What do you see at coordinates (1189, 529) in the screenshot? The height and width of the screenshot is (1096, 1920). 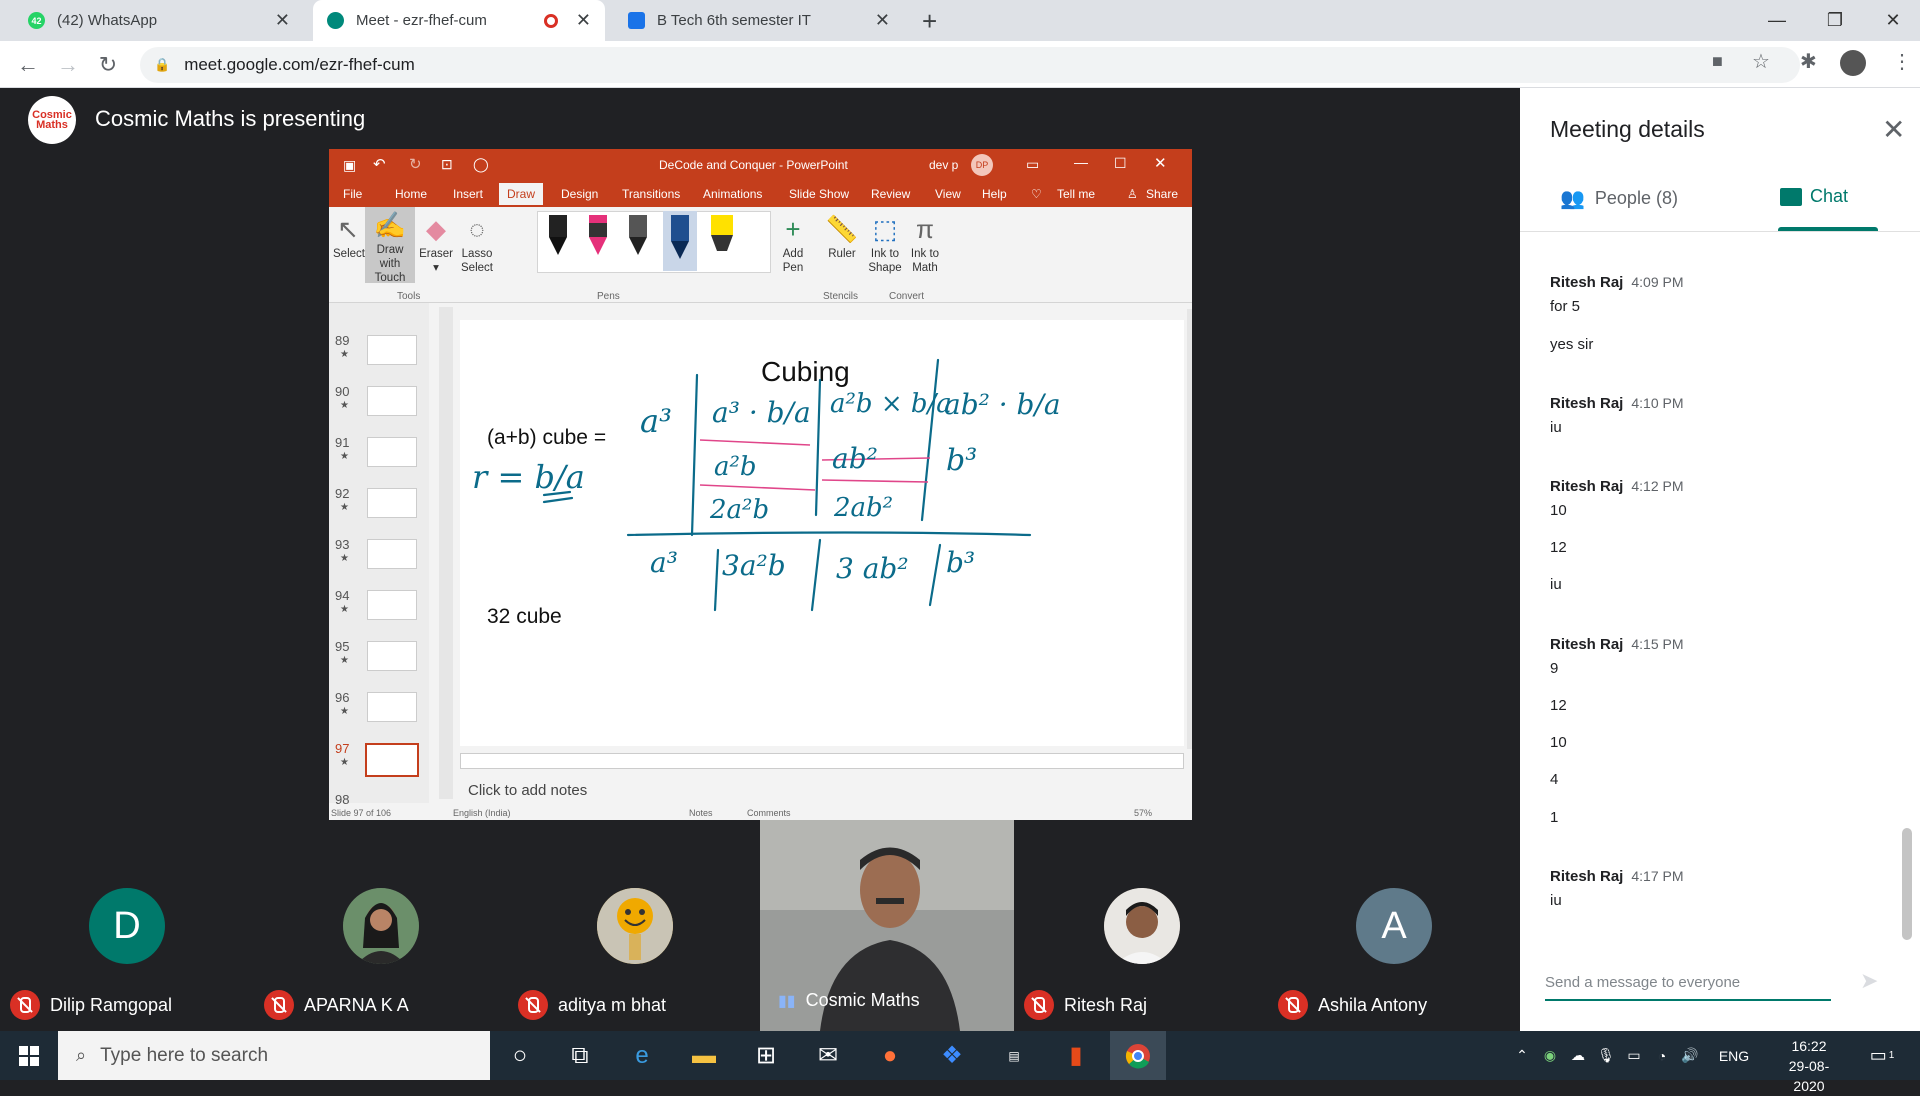 I see `slide-scrollbar` at bounding box center [1189, 529].